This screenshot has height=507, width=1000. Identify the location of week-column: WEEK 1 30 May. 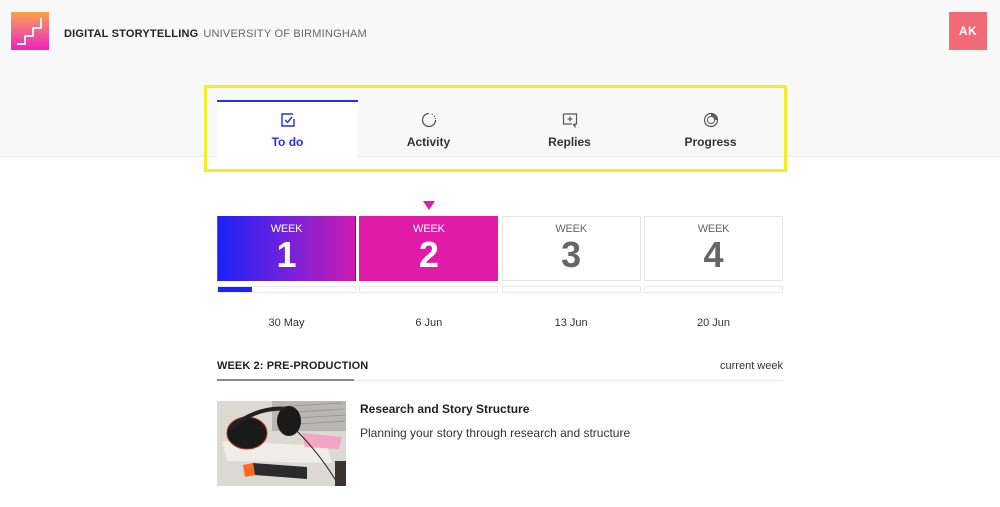
(286, 272).